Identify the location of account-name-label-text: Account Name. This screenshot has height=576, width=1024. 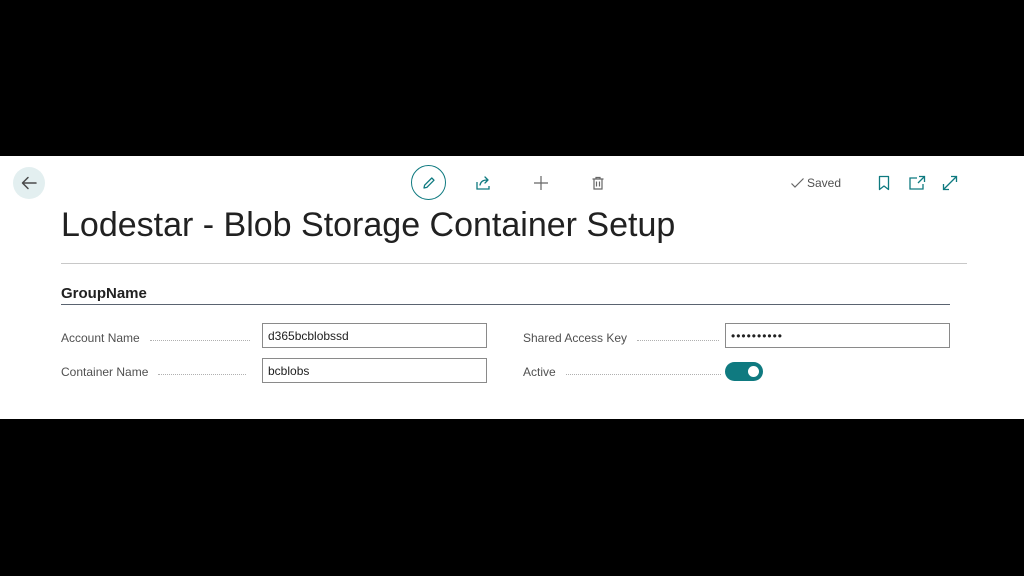
(100, 338).